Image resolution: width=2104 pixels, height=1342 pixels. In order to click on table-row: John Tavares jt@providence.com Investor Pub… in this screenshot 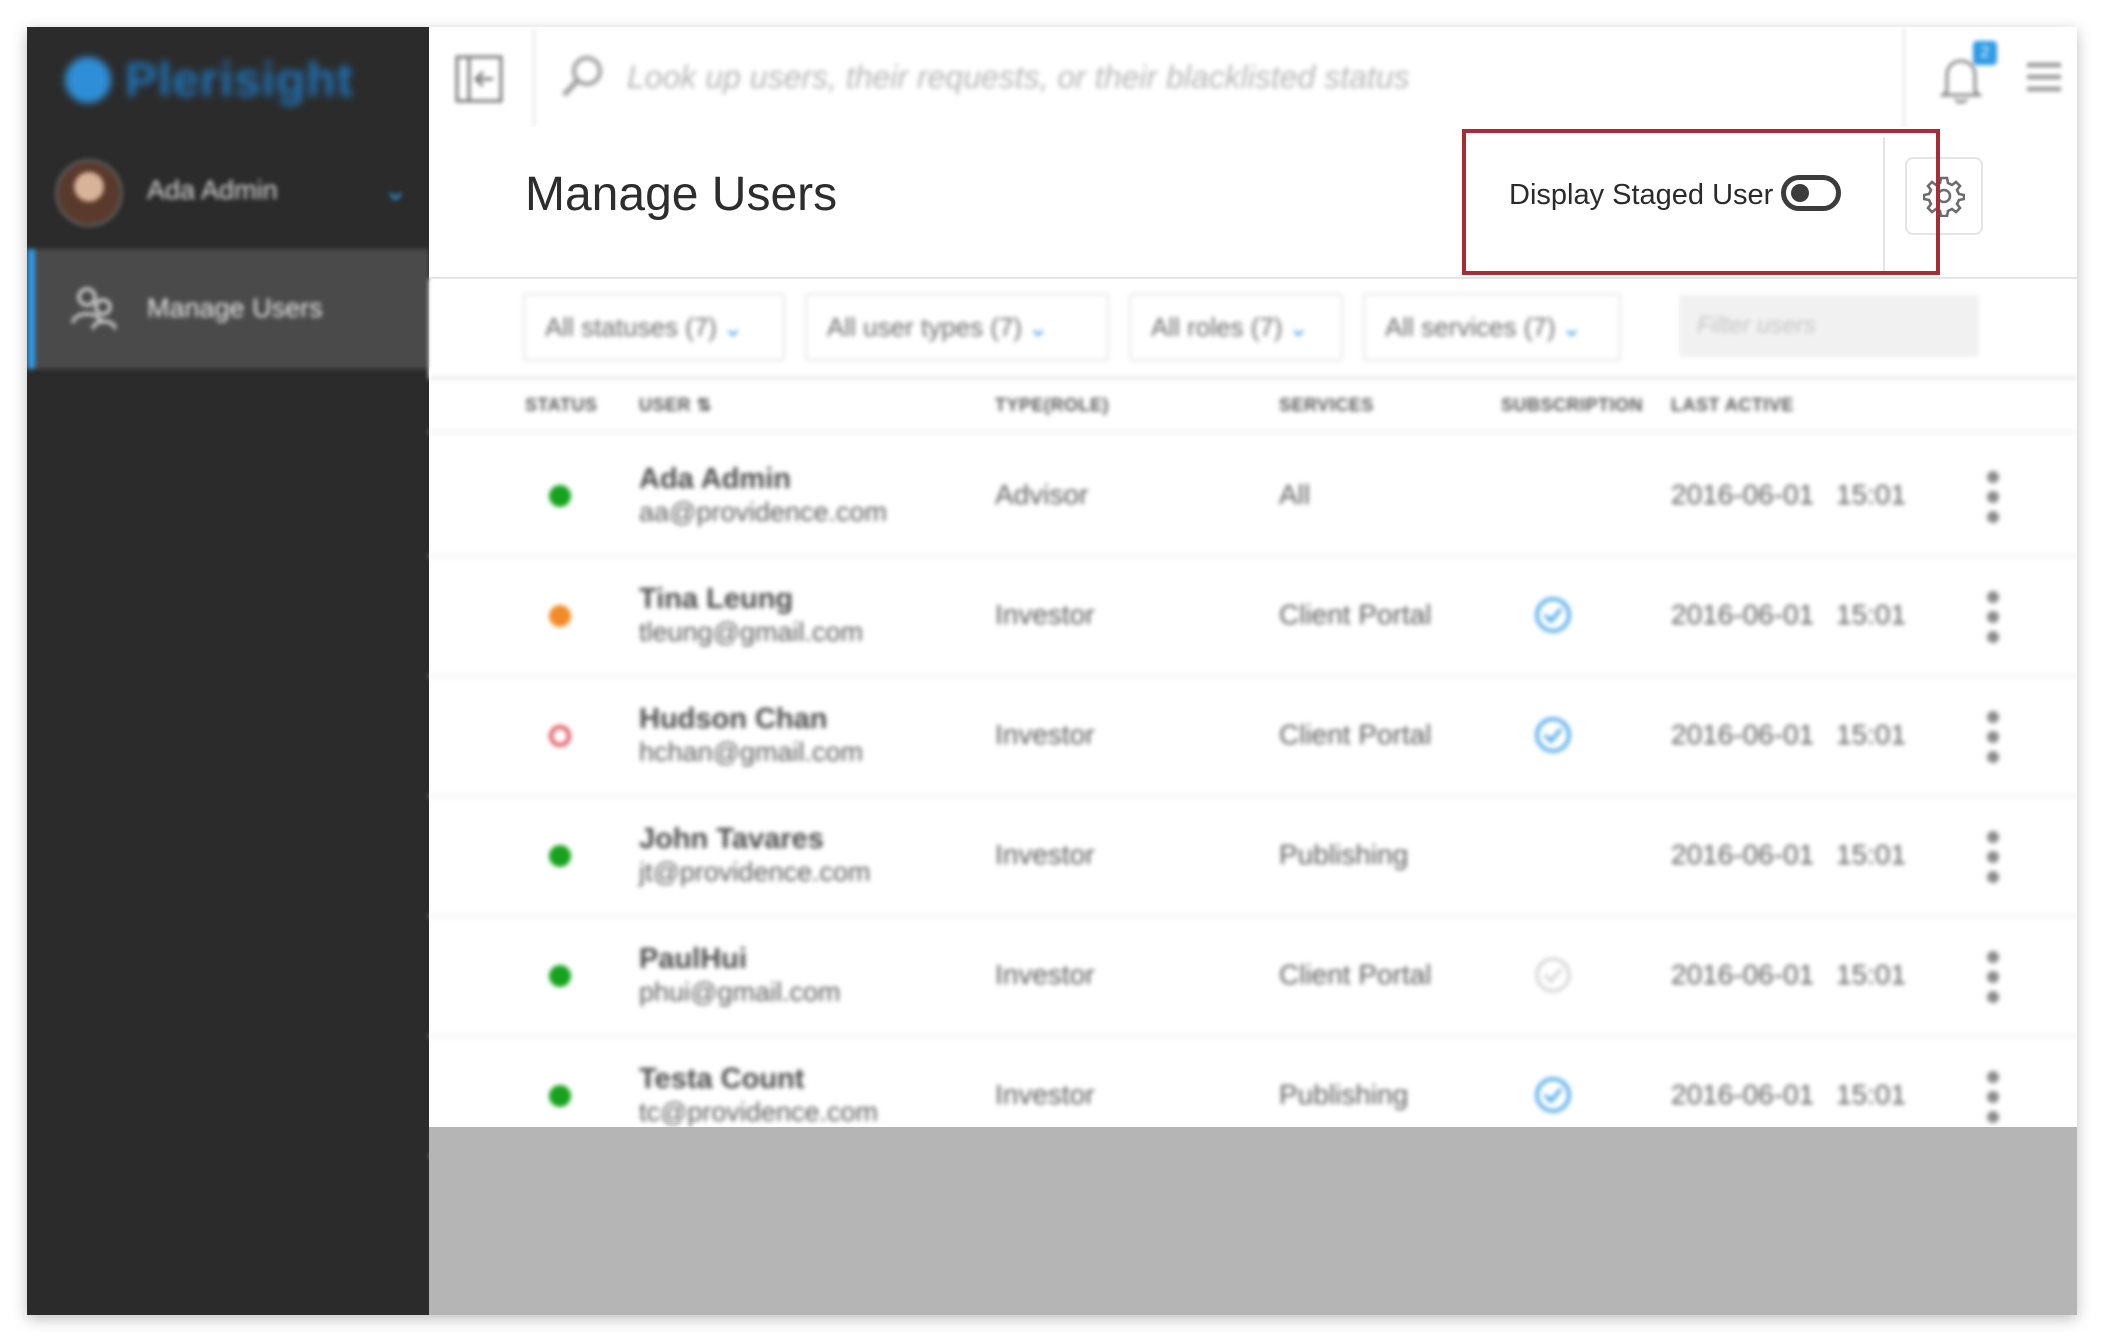, I will do `click(1253, 856)`.